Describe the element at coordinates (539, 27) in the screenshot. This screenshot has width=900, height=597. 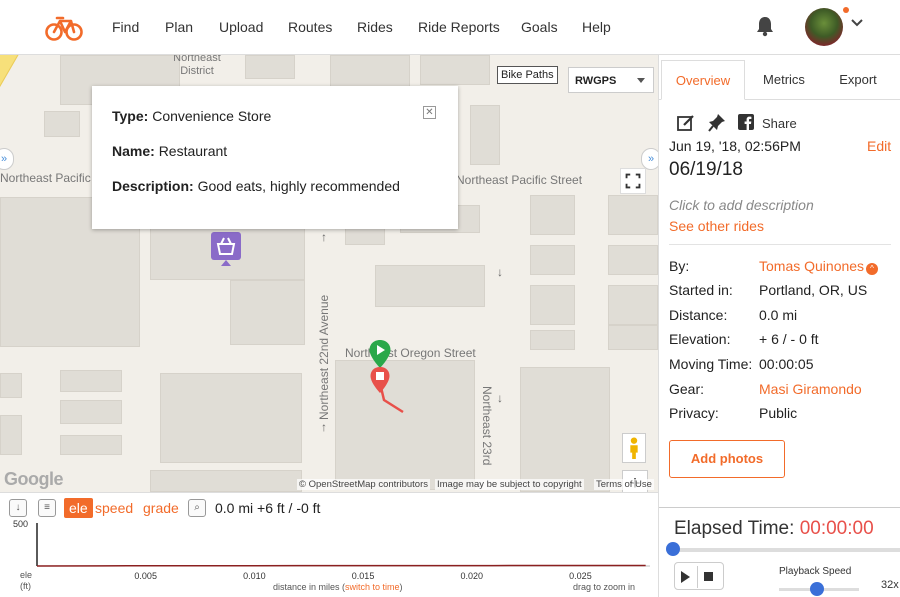
I see `nav-goals: Goals` at that location.